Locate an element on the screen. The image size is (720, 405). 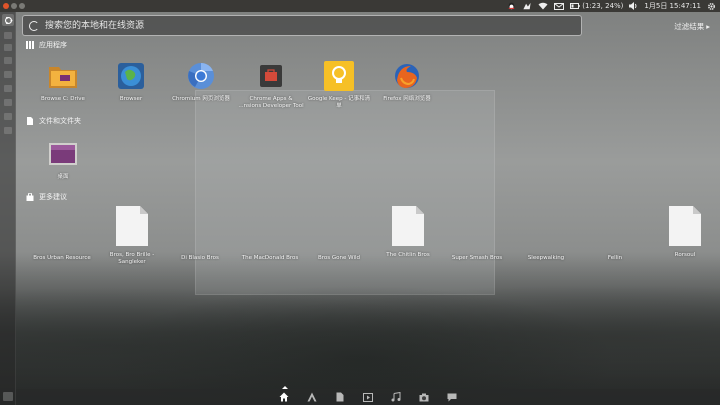
app-tile-browse-c-drive: Browse C: Drive is located at coordinates (63, 82).